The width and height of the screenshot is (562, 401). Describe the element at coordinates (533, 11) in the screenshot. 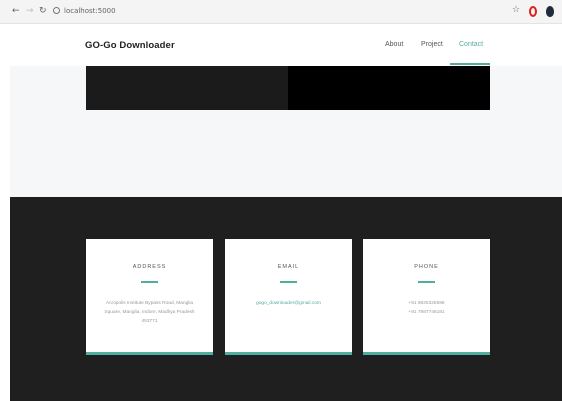

I see `opera-icon` at that location.